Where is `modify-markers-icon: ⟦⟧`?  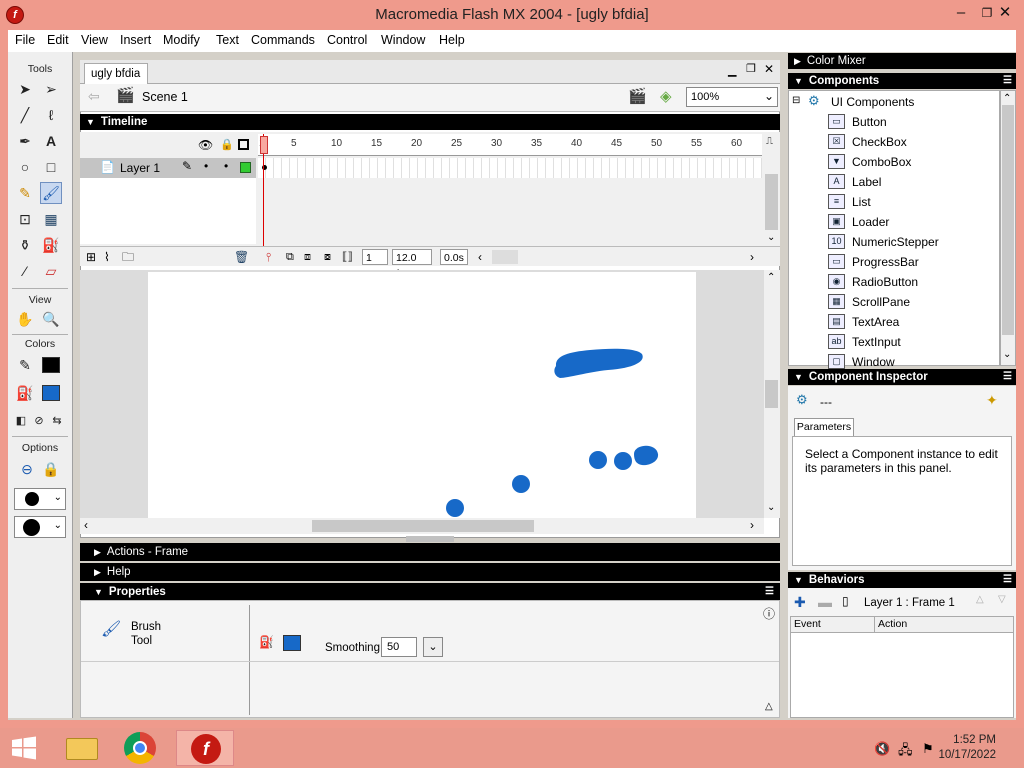
modify-markers-icon: ⟦⟧ is located at coordinates (347, 257).